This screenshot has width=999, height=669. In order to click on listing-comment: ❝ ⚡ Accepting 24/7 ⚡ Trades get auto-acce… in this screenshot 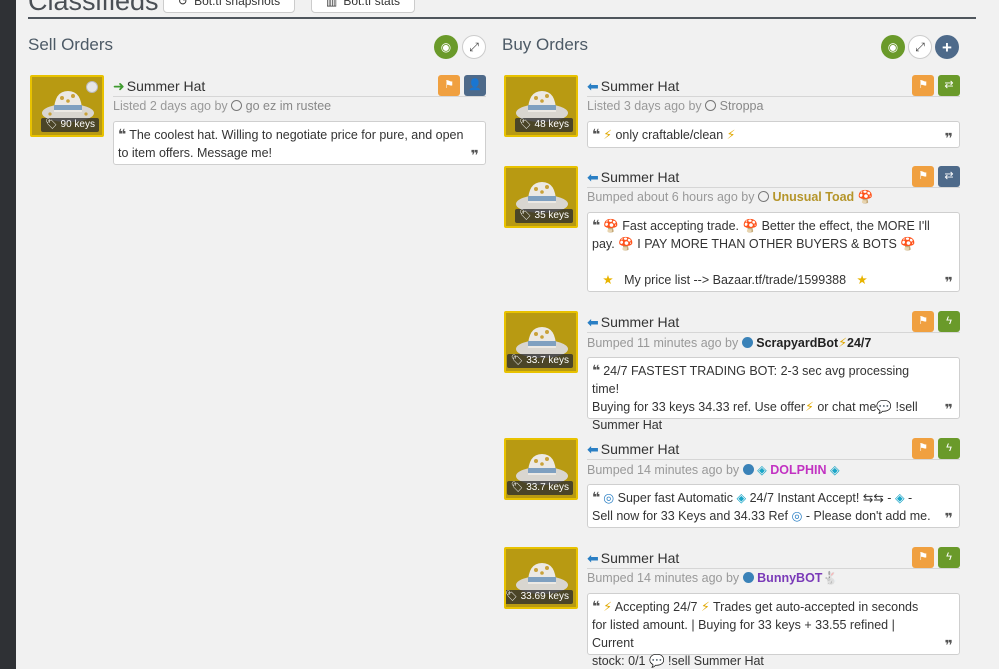, I will do `click(773, 630)`.